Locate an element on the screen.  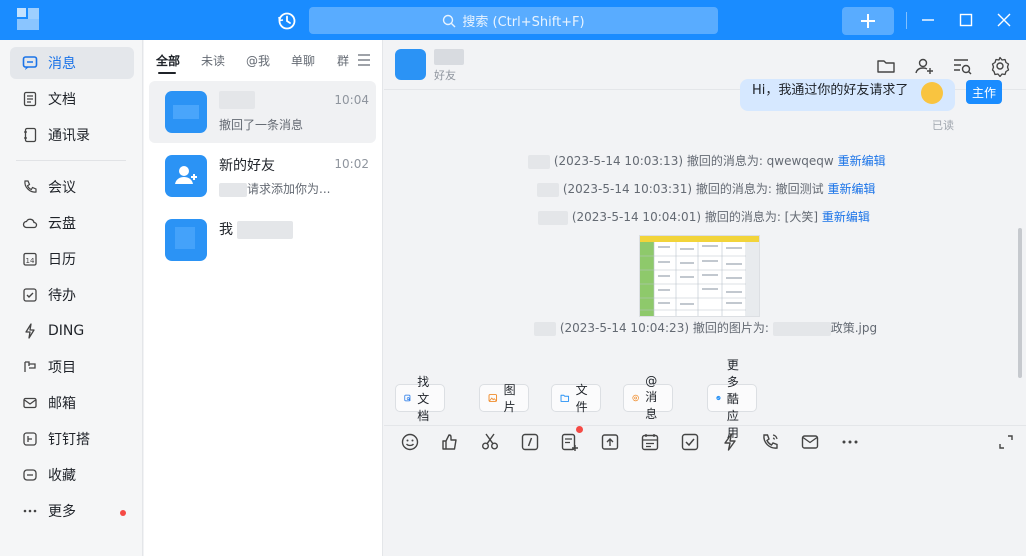
tab-mentions: @我 is located at coordinates (258, 60).